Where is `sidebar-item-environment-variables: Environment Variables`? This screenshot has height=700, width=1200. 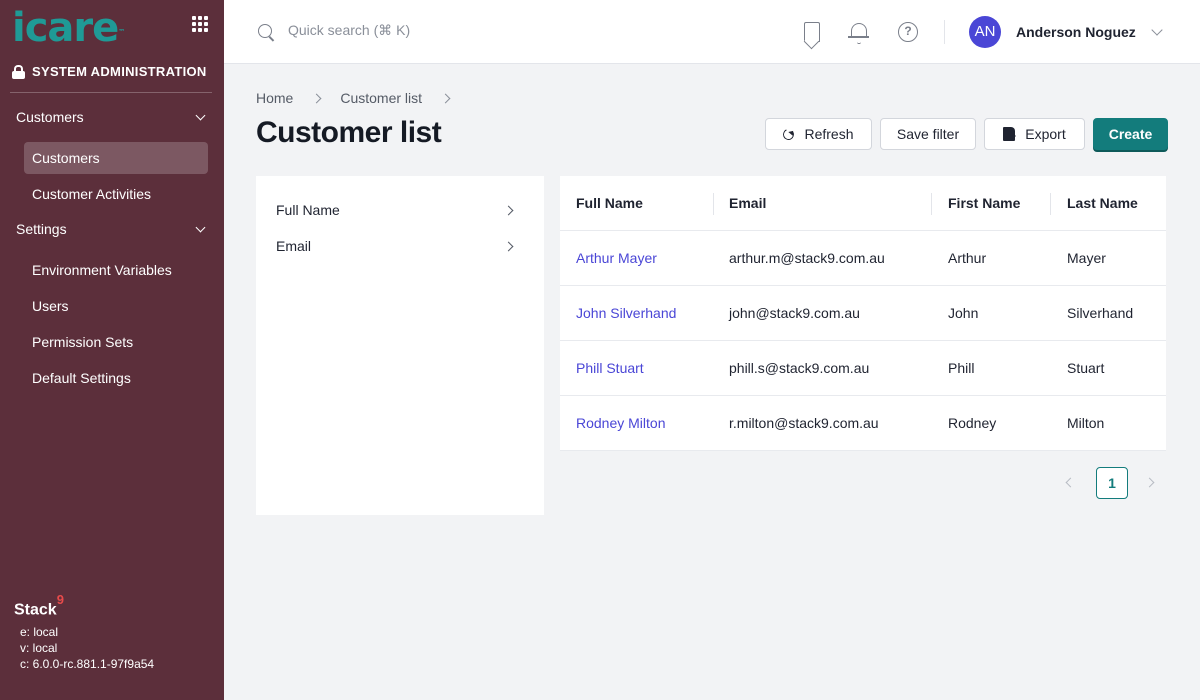
sidebar-item-environment-variables: Environment Variables is located at coordinates (116, 270).